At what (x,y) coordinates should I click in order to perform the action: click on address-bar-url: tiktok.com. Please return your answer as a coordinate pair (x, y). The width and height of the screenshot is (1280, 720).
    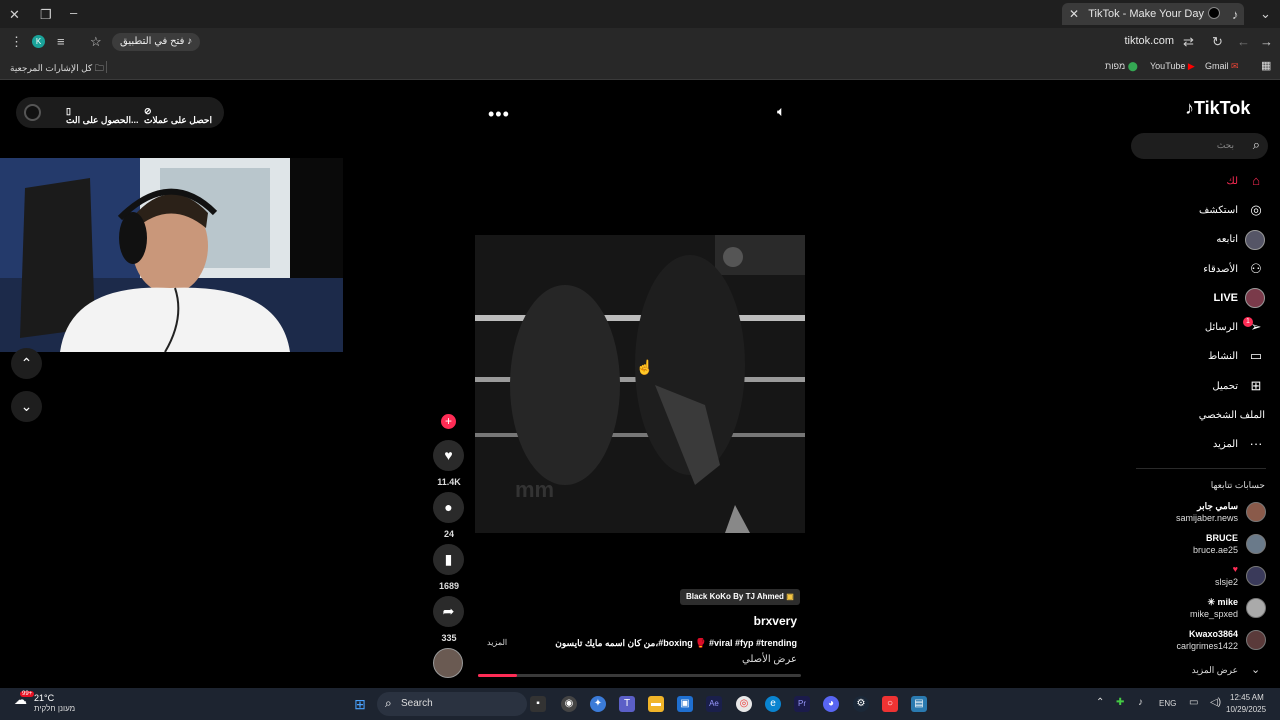
    Looking at the image, I should click on (1149, 41).